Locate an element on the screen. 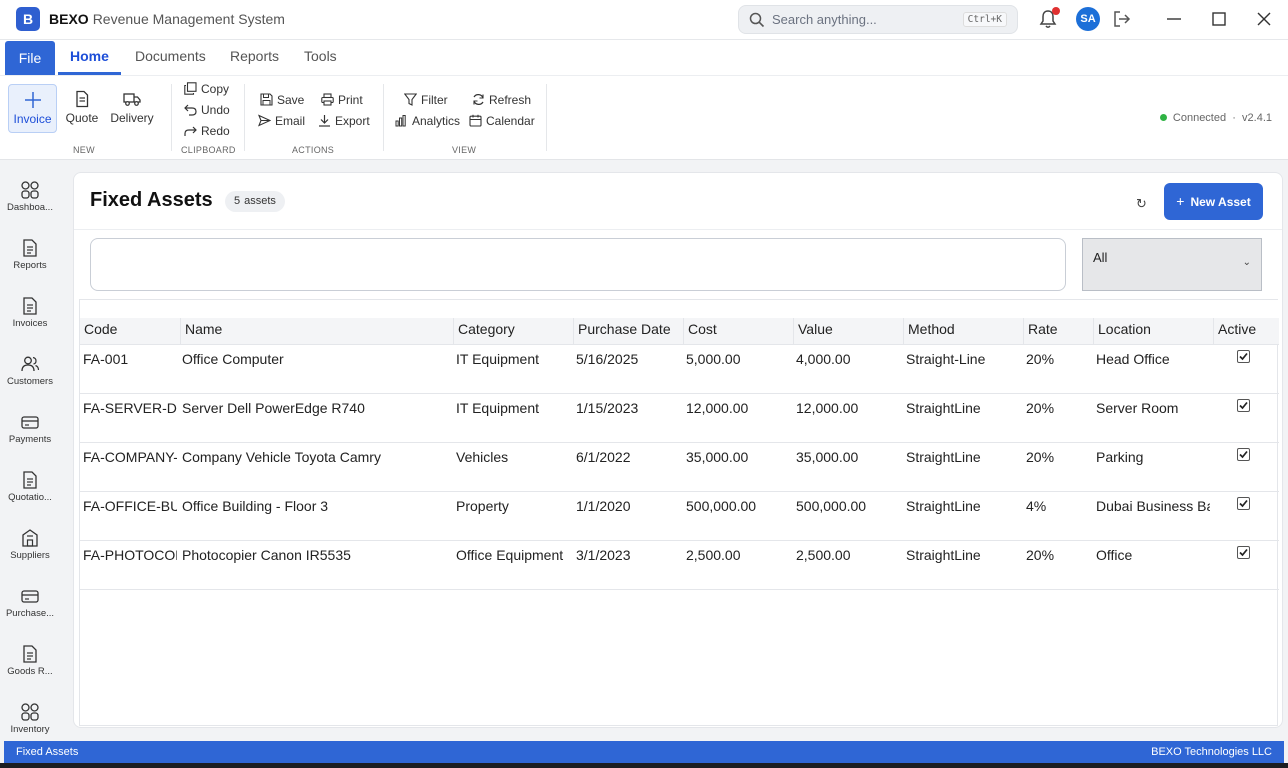 Image resolution: width=1288 pixels, height=768 pixels. new-asset-label: New Asset is located at coordinates (1220, 202).